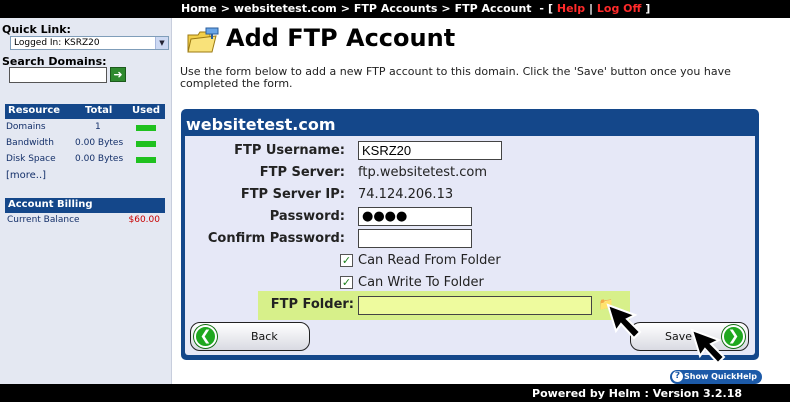  Describe the element at coordinates (292, 194) in the screenshot. I see `server-ip-label: FTP Server IP:` at that location.